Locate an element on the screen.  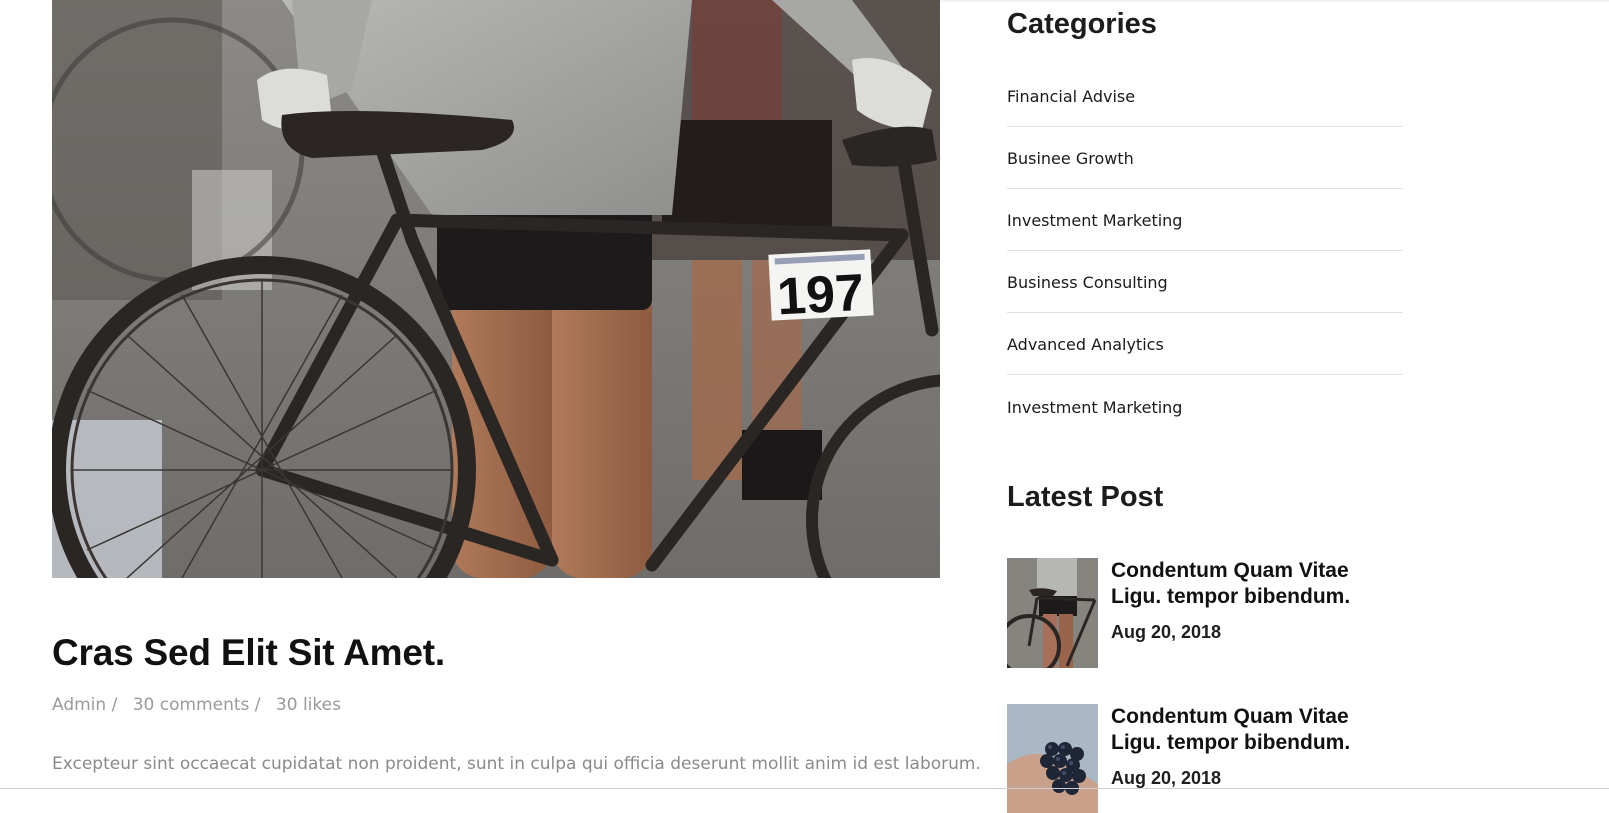
latest-post-heading: Latest Post is located at coordinates (1085, 497).